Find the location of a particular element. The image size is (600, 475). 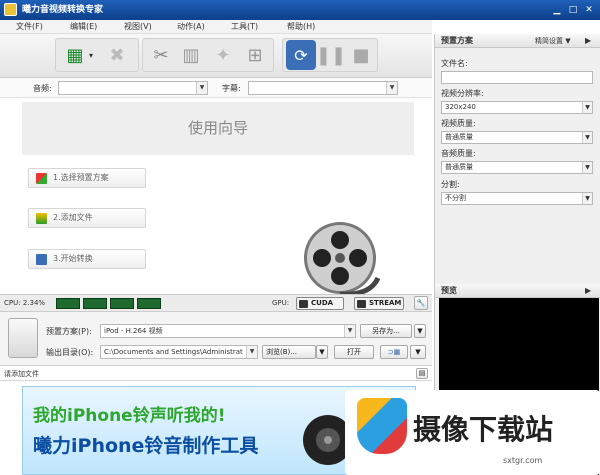

save-as-dropdown: ▼ is located at coordinates (420, 331).